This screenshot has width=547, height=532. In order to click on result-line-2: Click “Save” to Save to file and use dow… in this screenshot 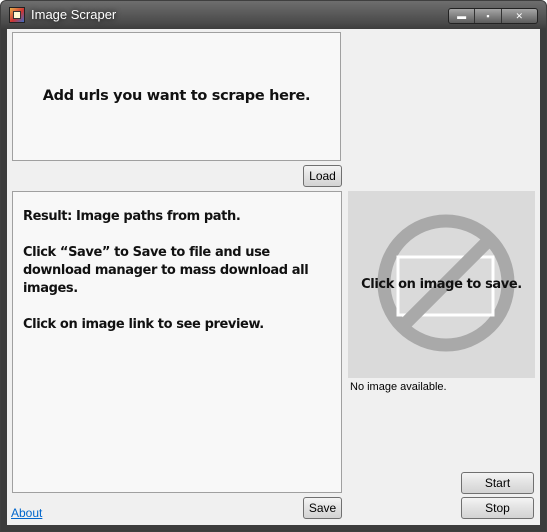, I will do `click(166, 270)`.